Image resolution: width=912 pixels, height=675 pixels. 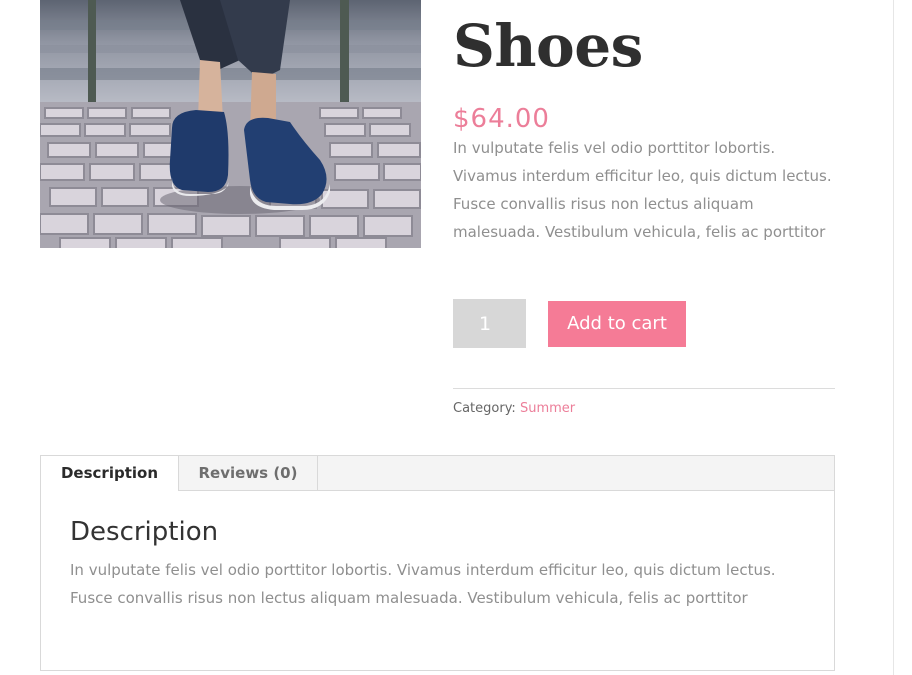 I want to click on meta-divider, so click(x=644, y=388).